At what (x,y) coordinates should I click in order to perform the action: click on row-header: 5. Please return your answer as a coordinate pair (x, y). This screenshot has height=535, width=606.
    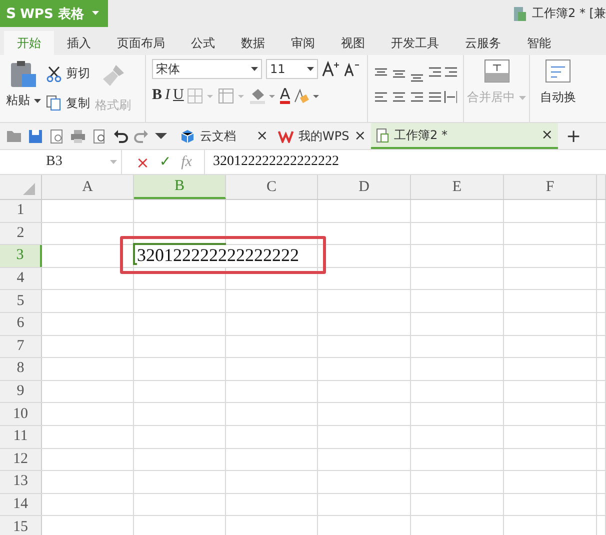
    Looking at the image, I should click on (21, 301).